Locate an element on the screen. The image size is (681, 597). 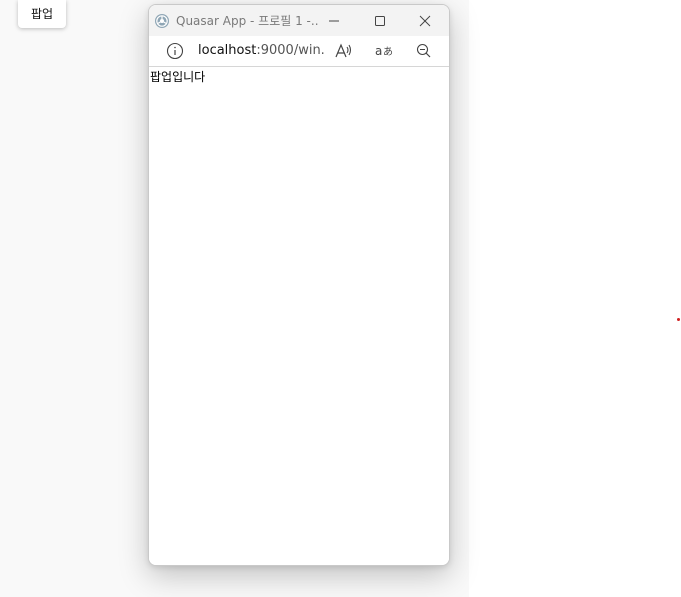
zoom-out-button is located at coordinates (424, 51).